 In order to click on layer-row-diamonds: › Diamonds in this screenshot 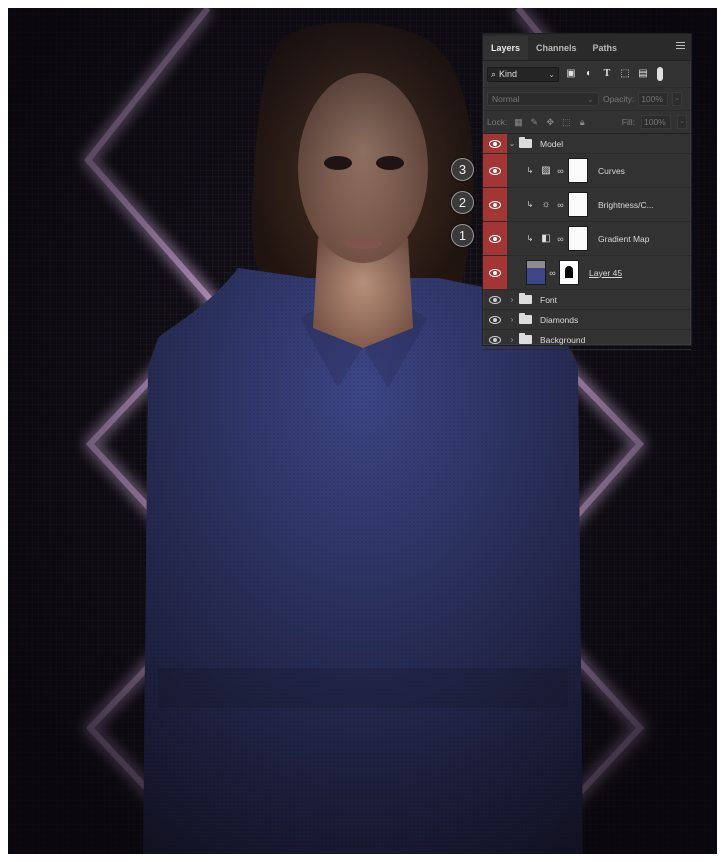, I will do `click(587, 320)`.